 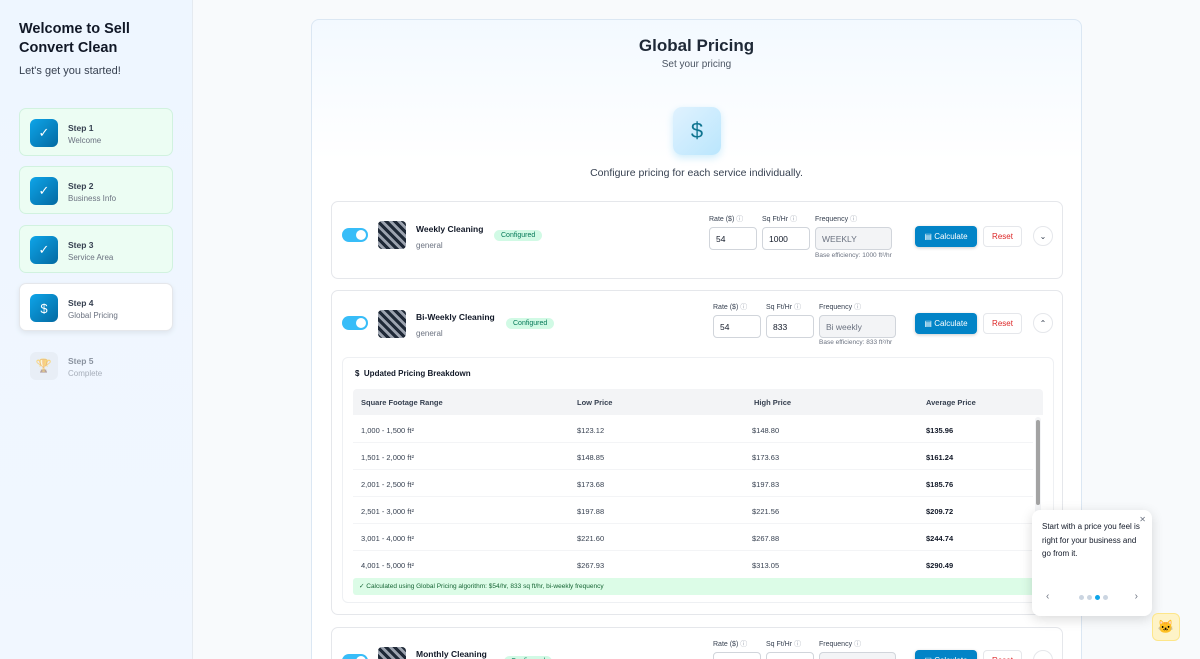 What do you see at coordinates (1047, 596) in the screenshot?
I see `chevron-left-icon: ‹` at bounding box center [1047, 596].